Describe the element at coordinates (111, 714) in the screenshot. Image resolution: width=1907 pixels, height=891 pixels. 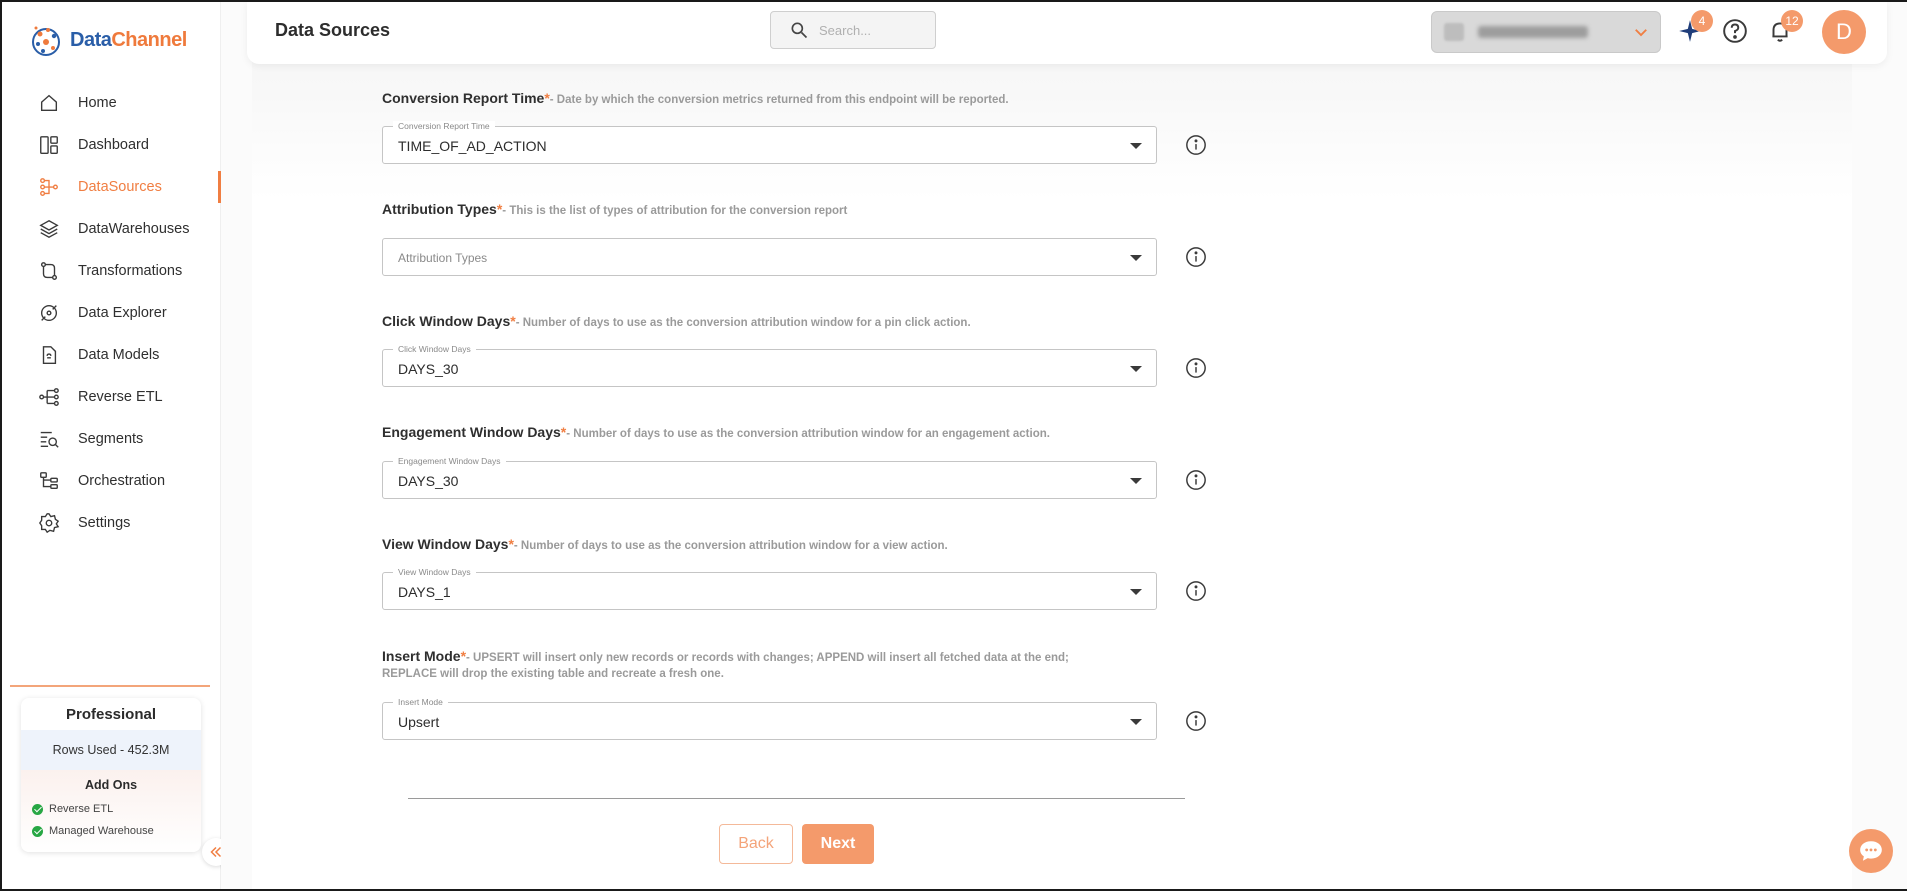
I see `plan-title: Professional` at that location.